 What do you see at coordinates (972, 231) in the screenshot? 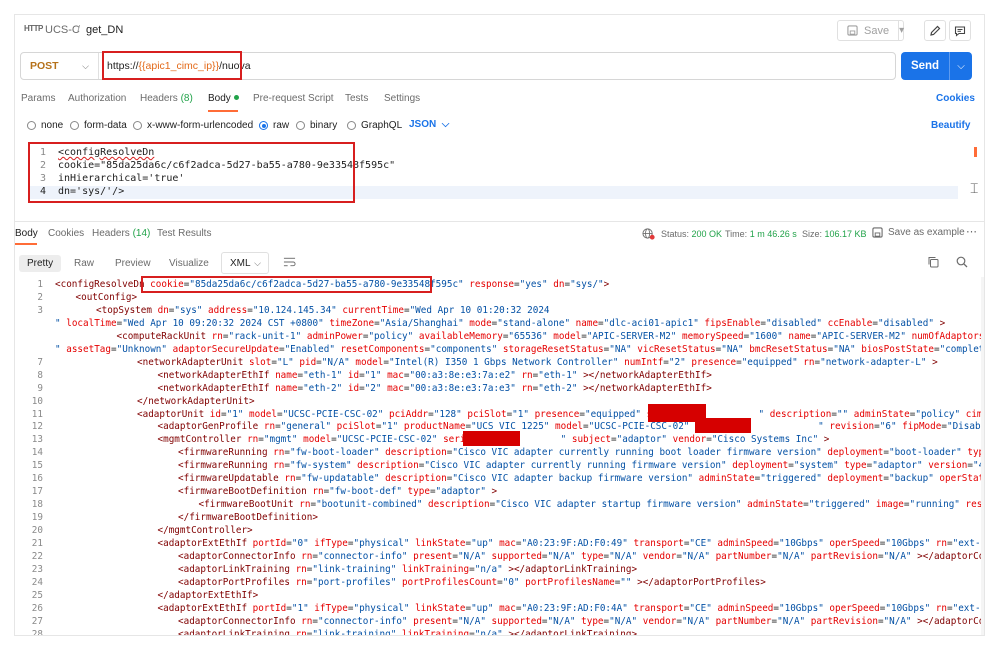
I see `more-options-icon: ⋯` at bounding box center [972, 231].